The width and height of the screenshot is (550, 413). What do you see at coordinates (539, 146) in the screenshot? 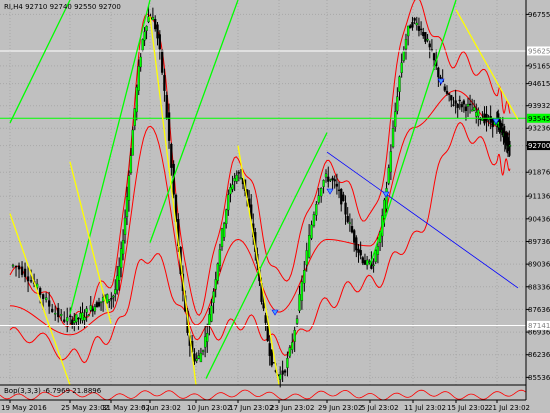
I see `price-marker-label: 92700` at bounding box center [539, 146].